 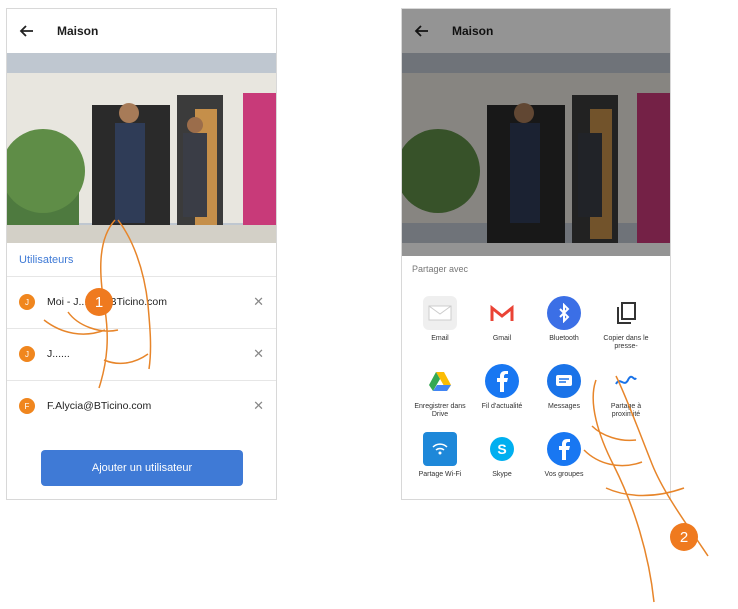 I want to click on share-option-drive: Enregistrer dans Drive, so click(x=440, y=391).